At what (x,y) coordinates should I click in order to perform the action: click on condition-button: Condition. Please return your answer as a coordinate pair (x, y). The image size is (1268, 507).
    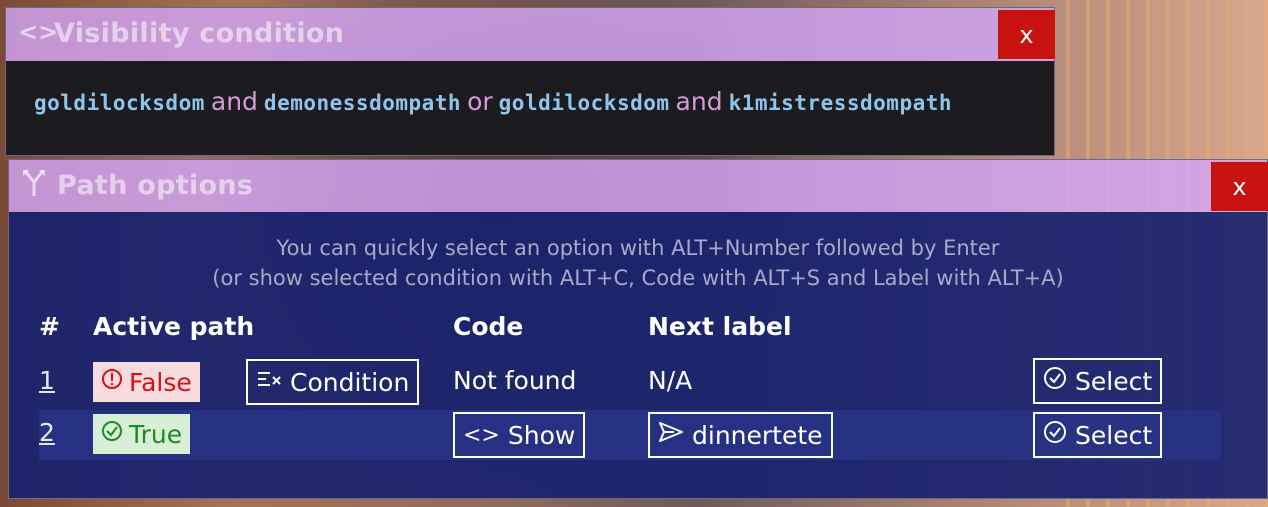
    Looking at the image, I should click on (333, 382).